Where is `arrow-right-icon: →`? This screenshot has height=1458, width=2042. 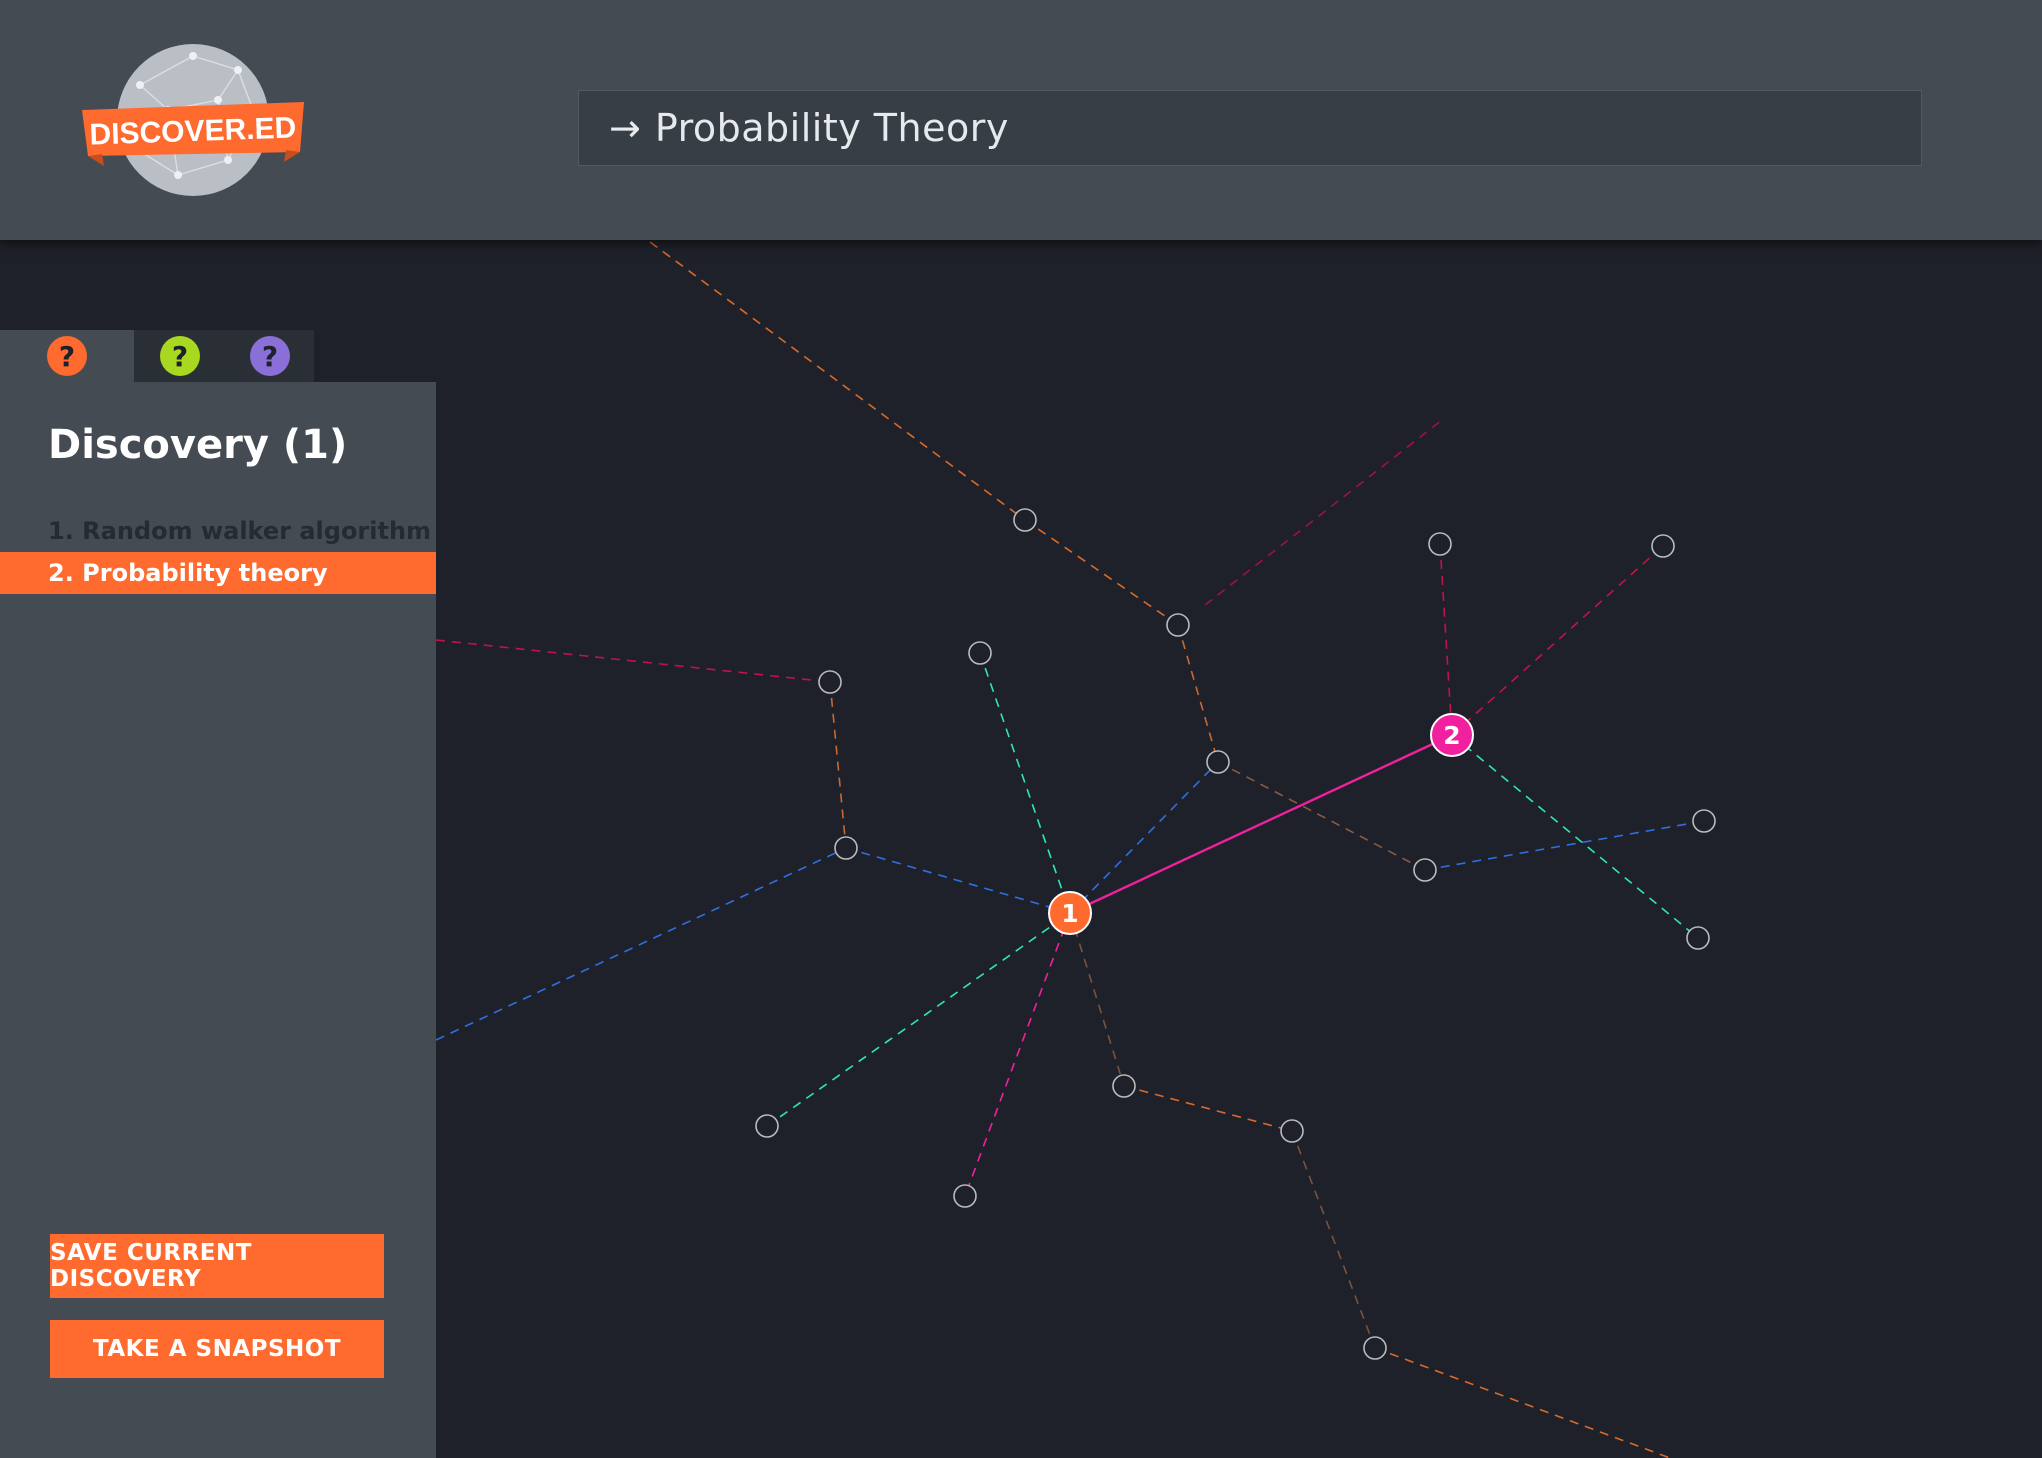
arrow-right-icon: → is located at coordinates (625, 128).